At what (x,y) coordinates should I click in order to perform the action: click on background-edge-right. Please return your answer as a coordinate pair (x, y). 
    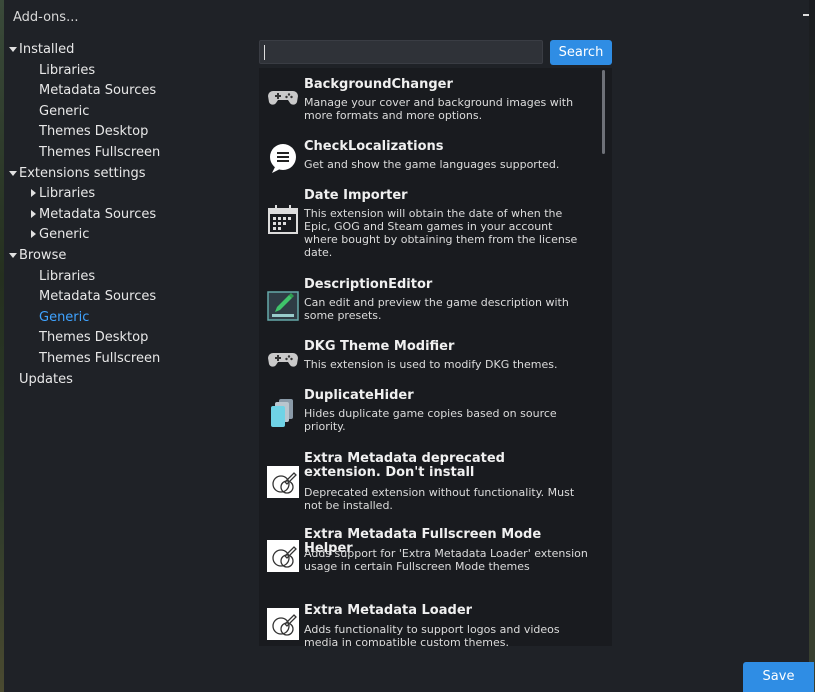
    Looking at the image, I should click on (812, 346).